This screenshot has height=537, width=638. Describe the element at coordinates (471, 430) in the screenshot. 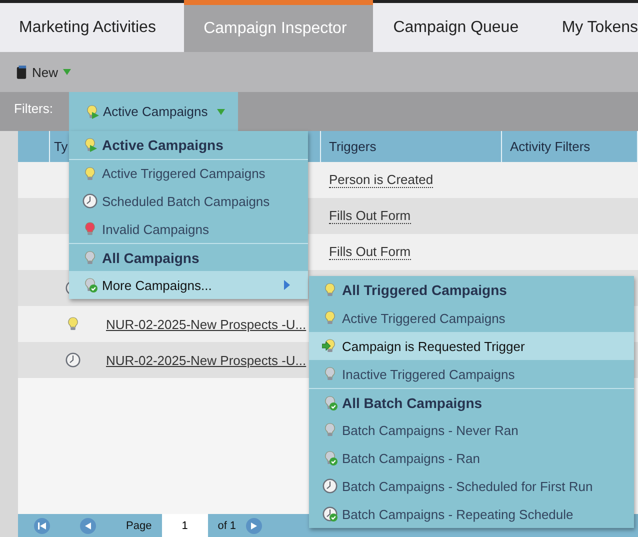

I see `menu-item: Batch Campaigns - Never Ran` at that location.